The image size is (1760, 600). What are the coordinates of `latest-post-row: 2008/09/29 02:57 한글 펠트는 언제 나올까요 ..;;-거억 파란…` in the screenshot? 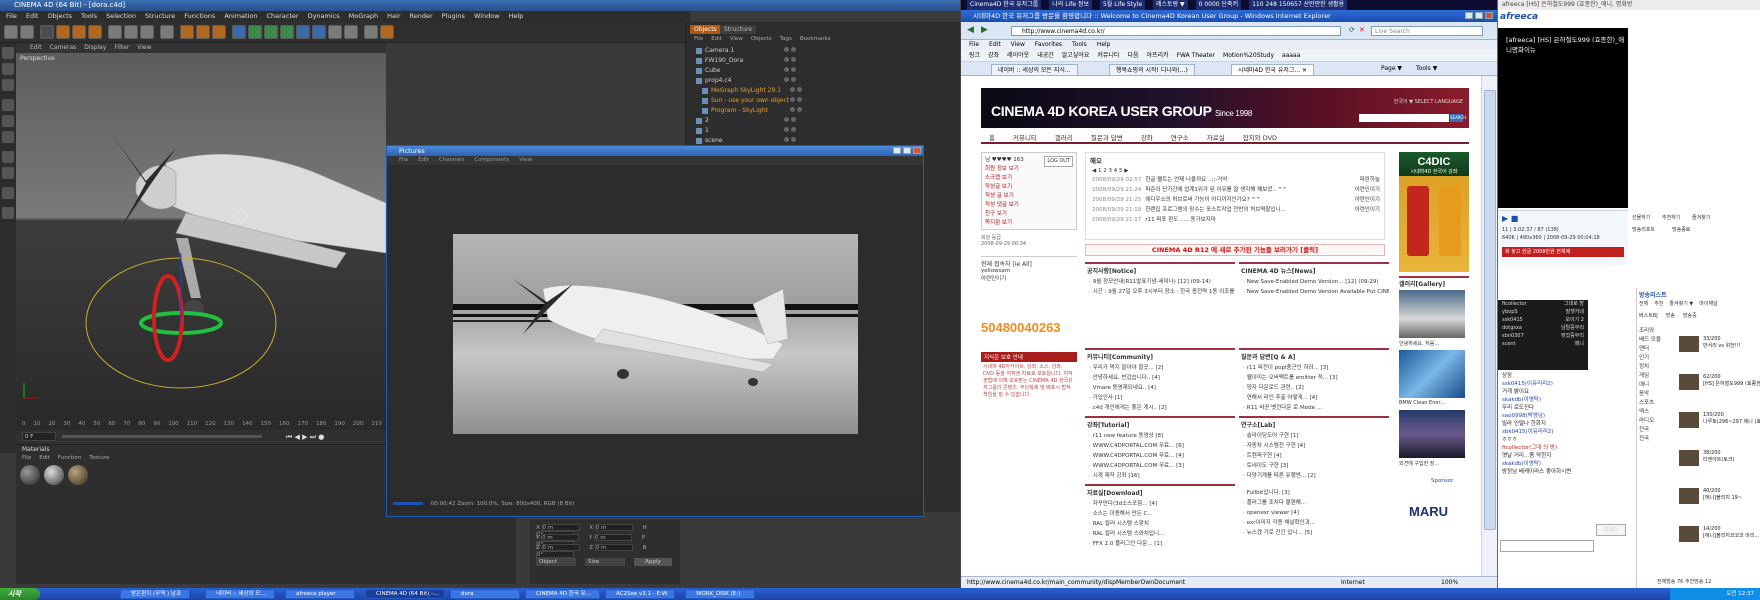 It's located at (1235, 180).